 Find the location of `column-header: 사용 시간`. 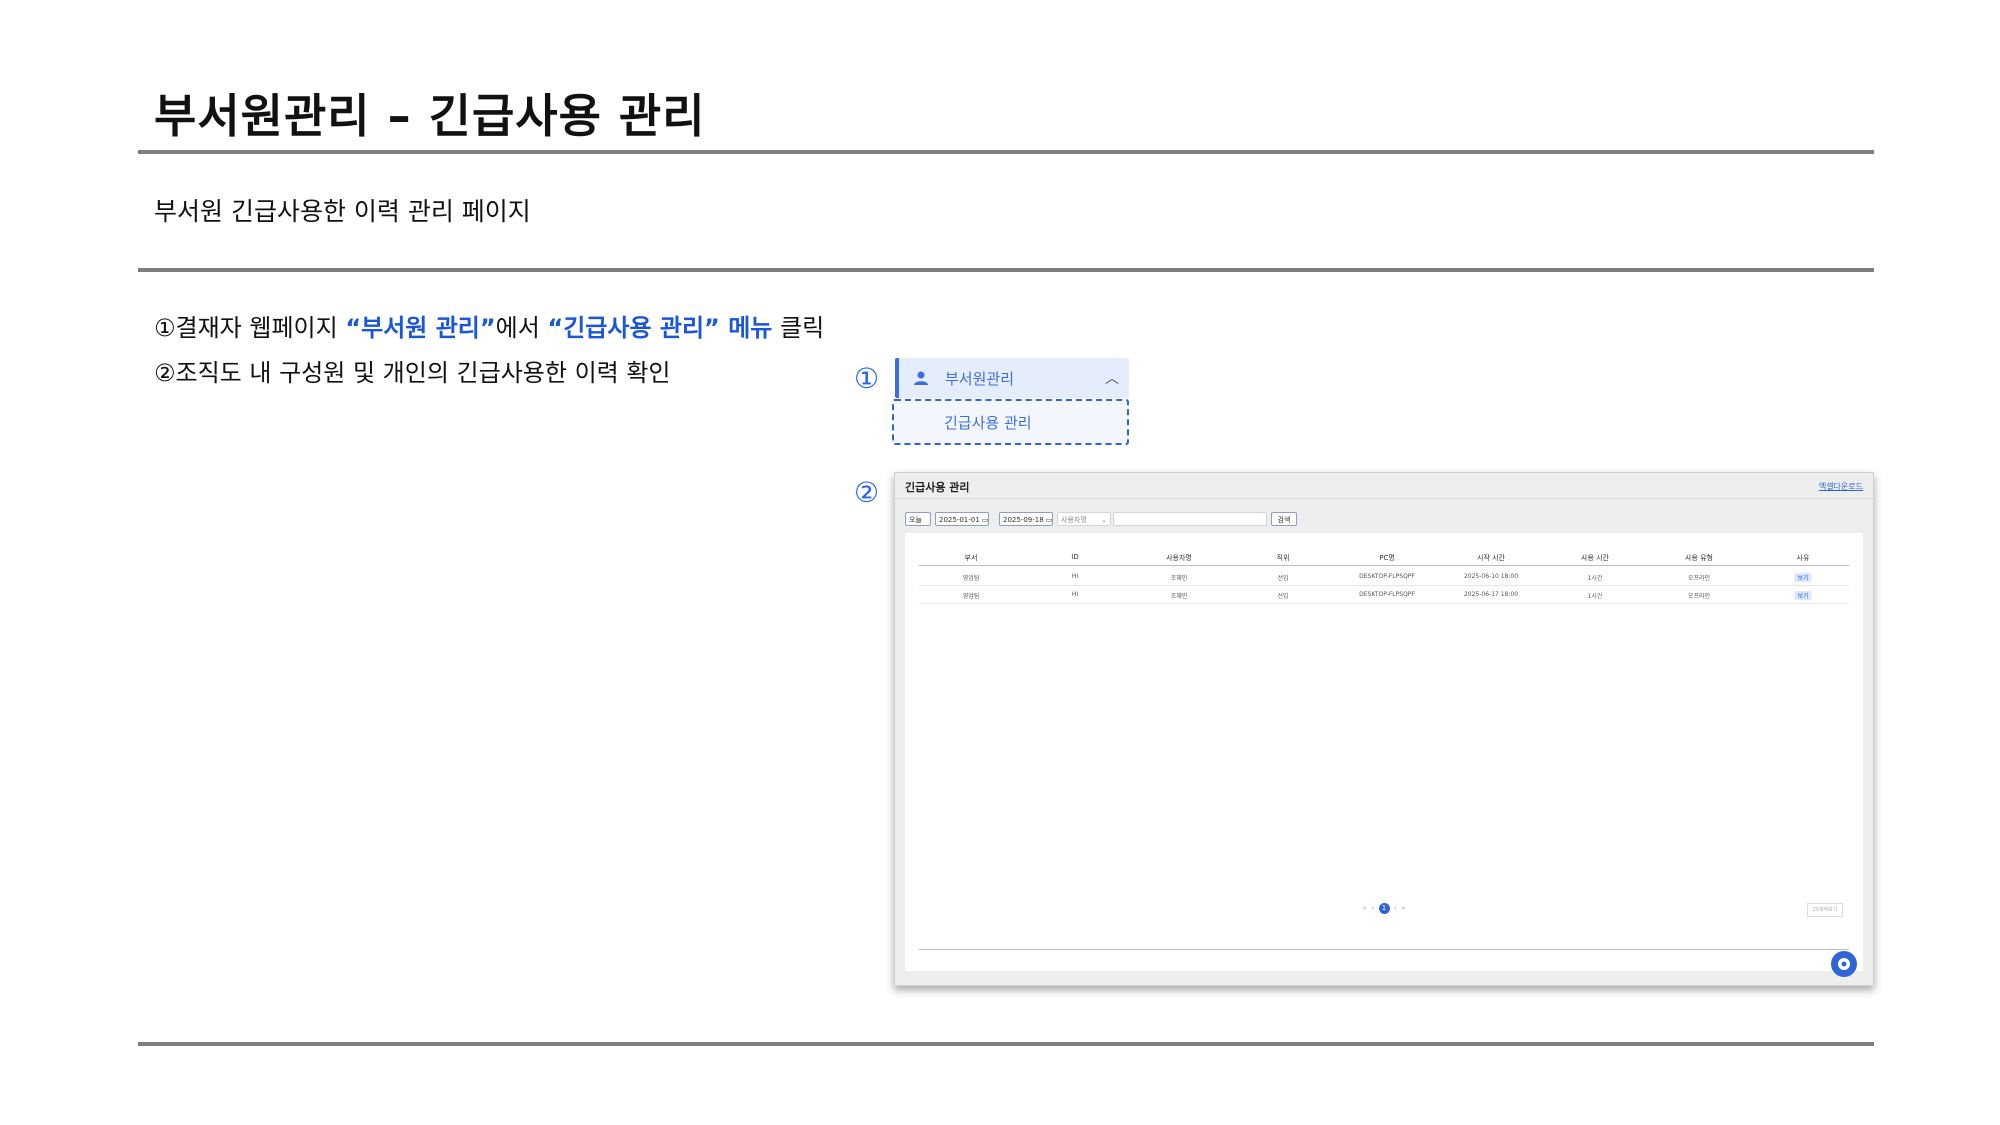

column-header: 사용 시간 is located at coordinates (1595, 558).